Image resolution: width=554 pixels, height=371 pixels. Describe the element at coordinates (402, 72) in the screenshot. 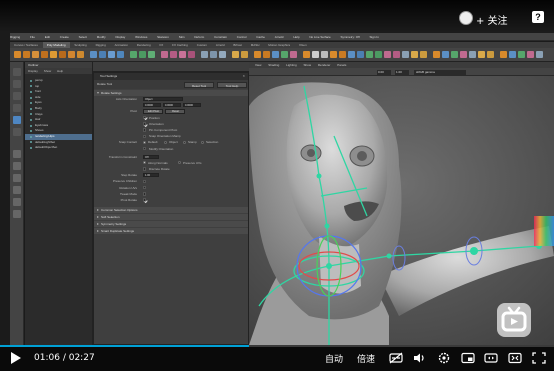

I see `gamma-field: 1.00` at that location.